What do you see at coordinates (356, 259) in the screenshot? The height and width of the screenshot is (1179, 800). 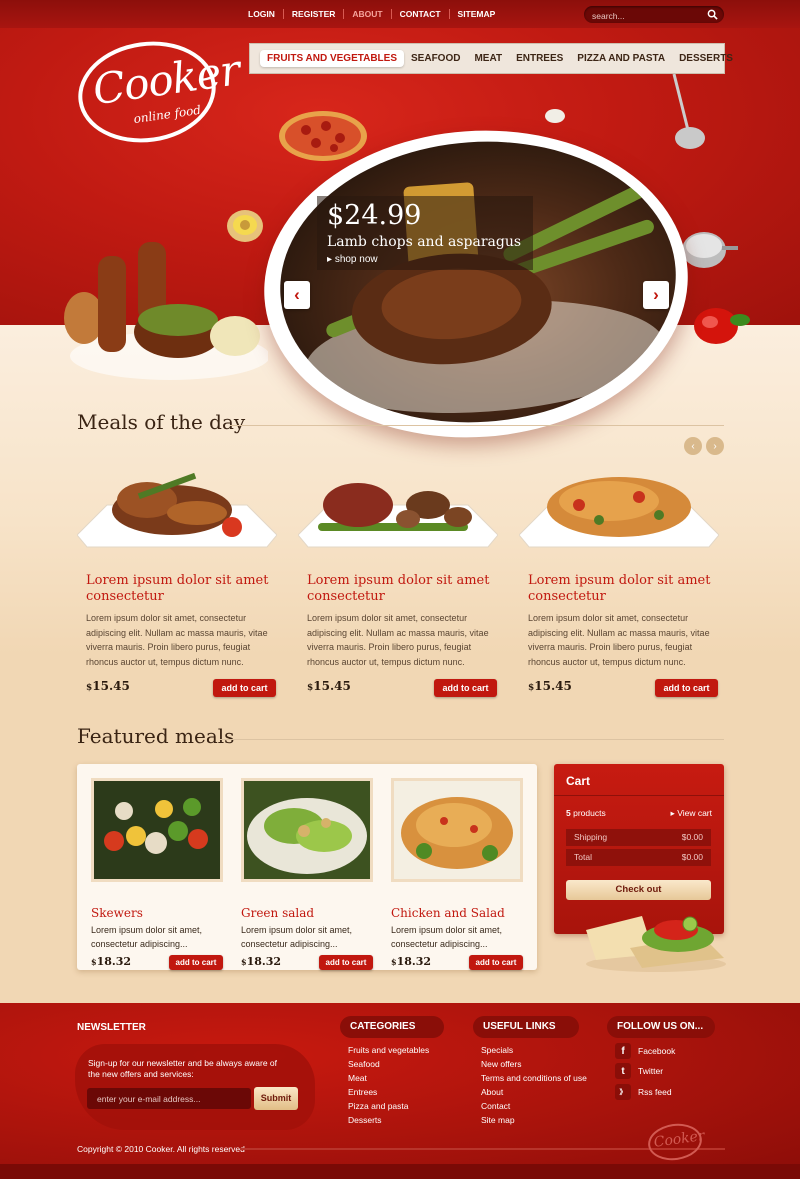 I see `slider-shop-label: shop now` at bounding box center [356, 259].